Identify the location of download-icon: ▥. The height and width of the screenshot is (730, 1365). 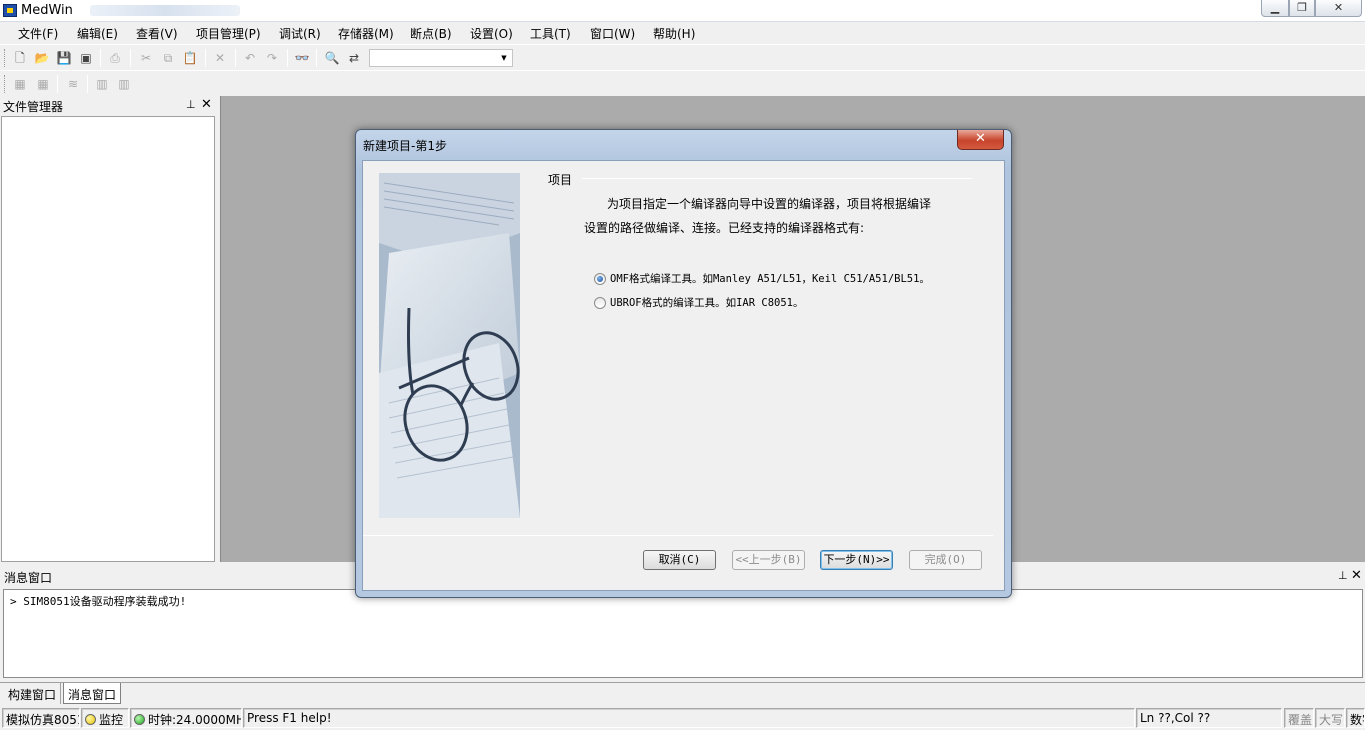
(102, 84).